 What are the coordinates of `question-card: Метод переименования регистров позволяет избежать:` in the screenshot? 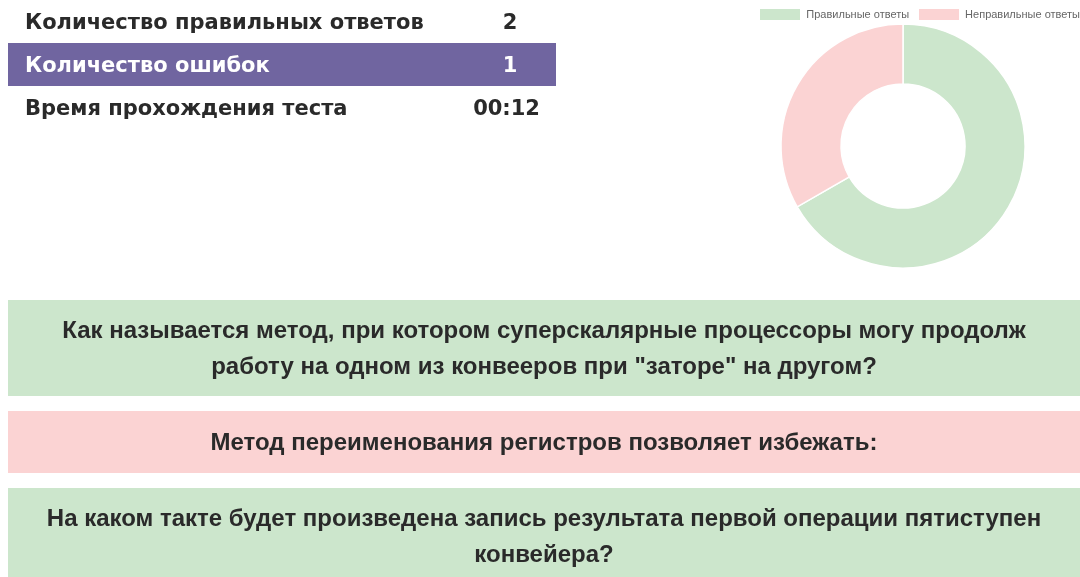 It's located at (544, 442).